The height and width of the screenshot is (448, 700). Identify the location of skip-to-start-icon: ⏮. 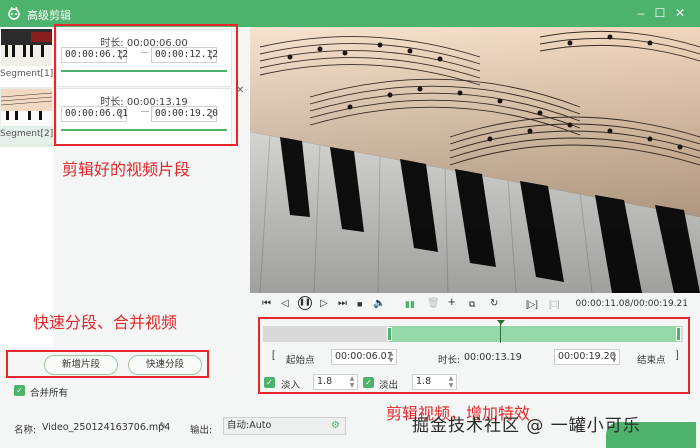
(266, 304).